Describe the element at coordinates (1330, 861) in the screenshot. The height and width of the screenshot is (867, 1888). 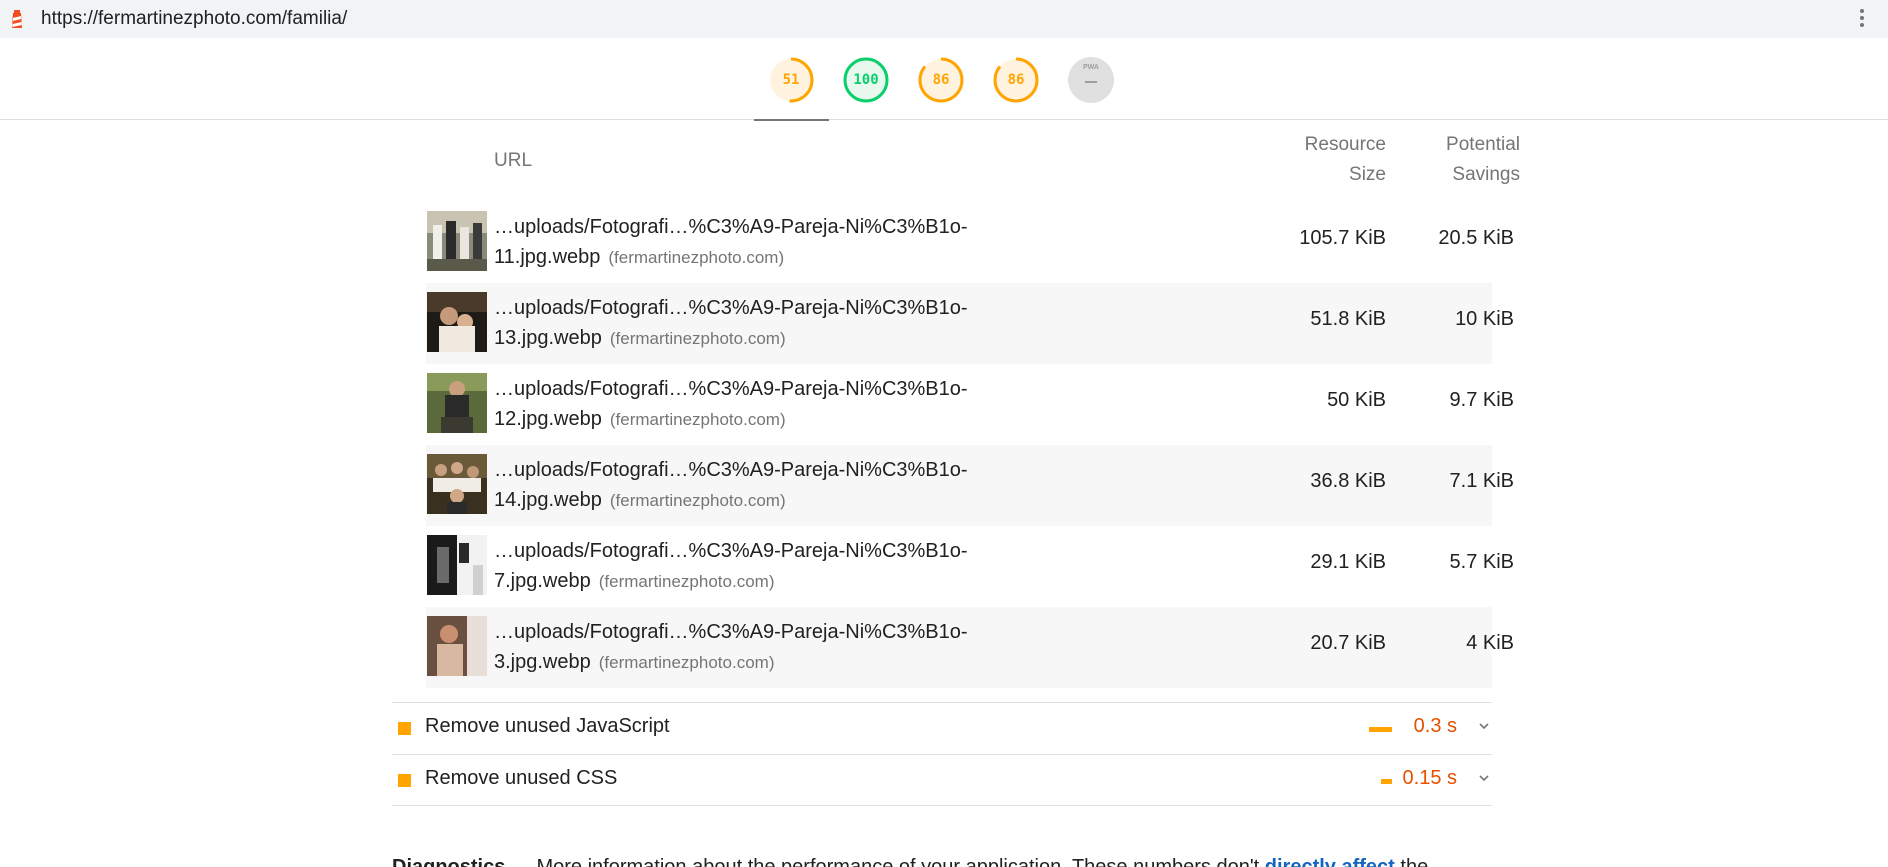
I see `directly-affect-link: directly affect` at that location.